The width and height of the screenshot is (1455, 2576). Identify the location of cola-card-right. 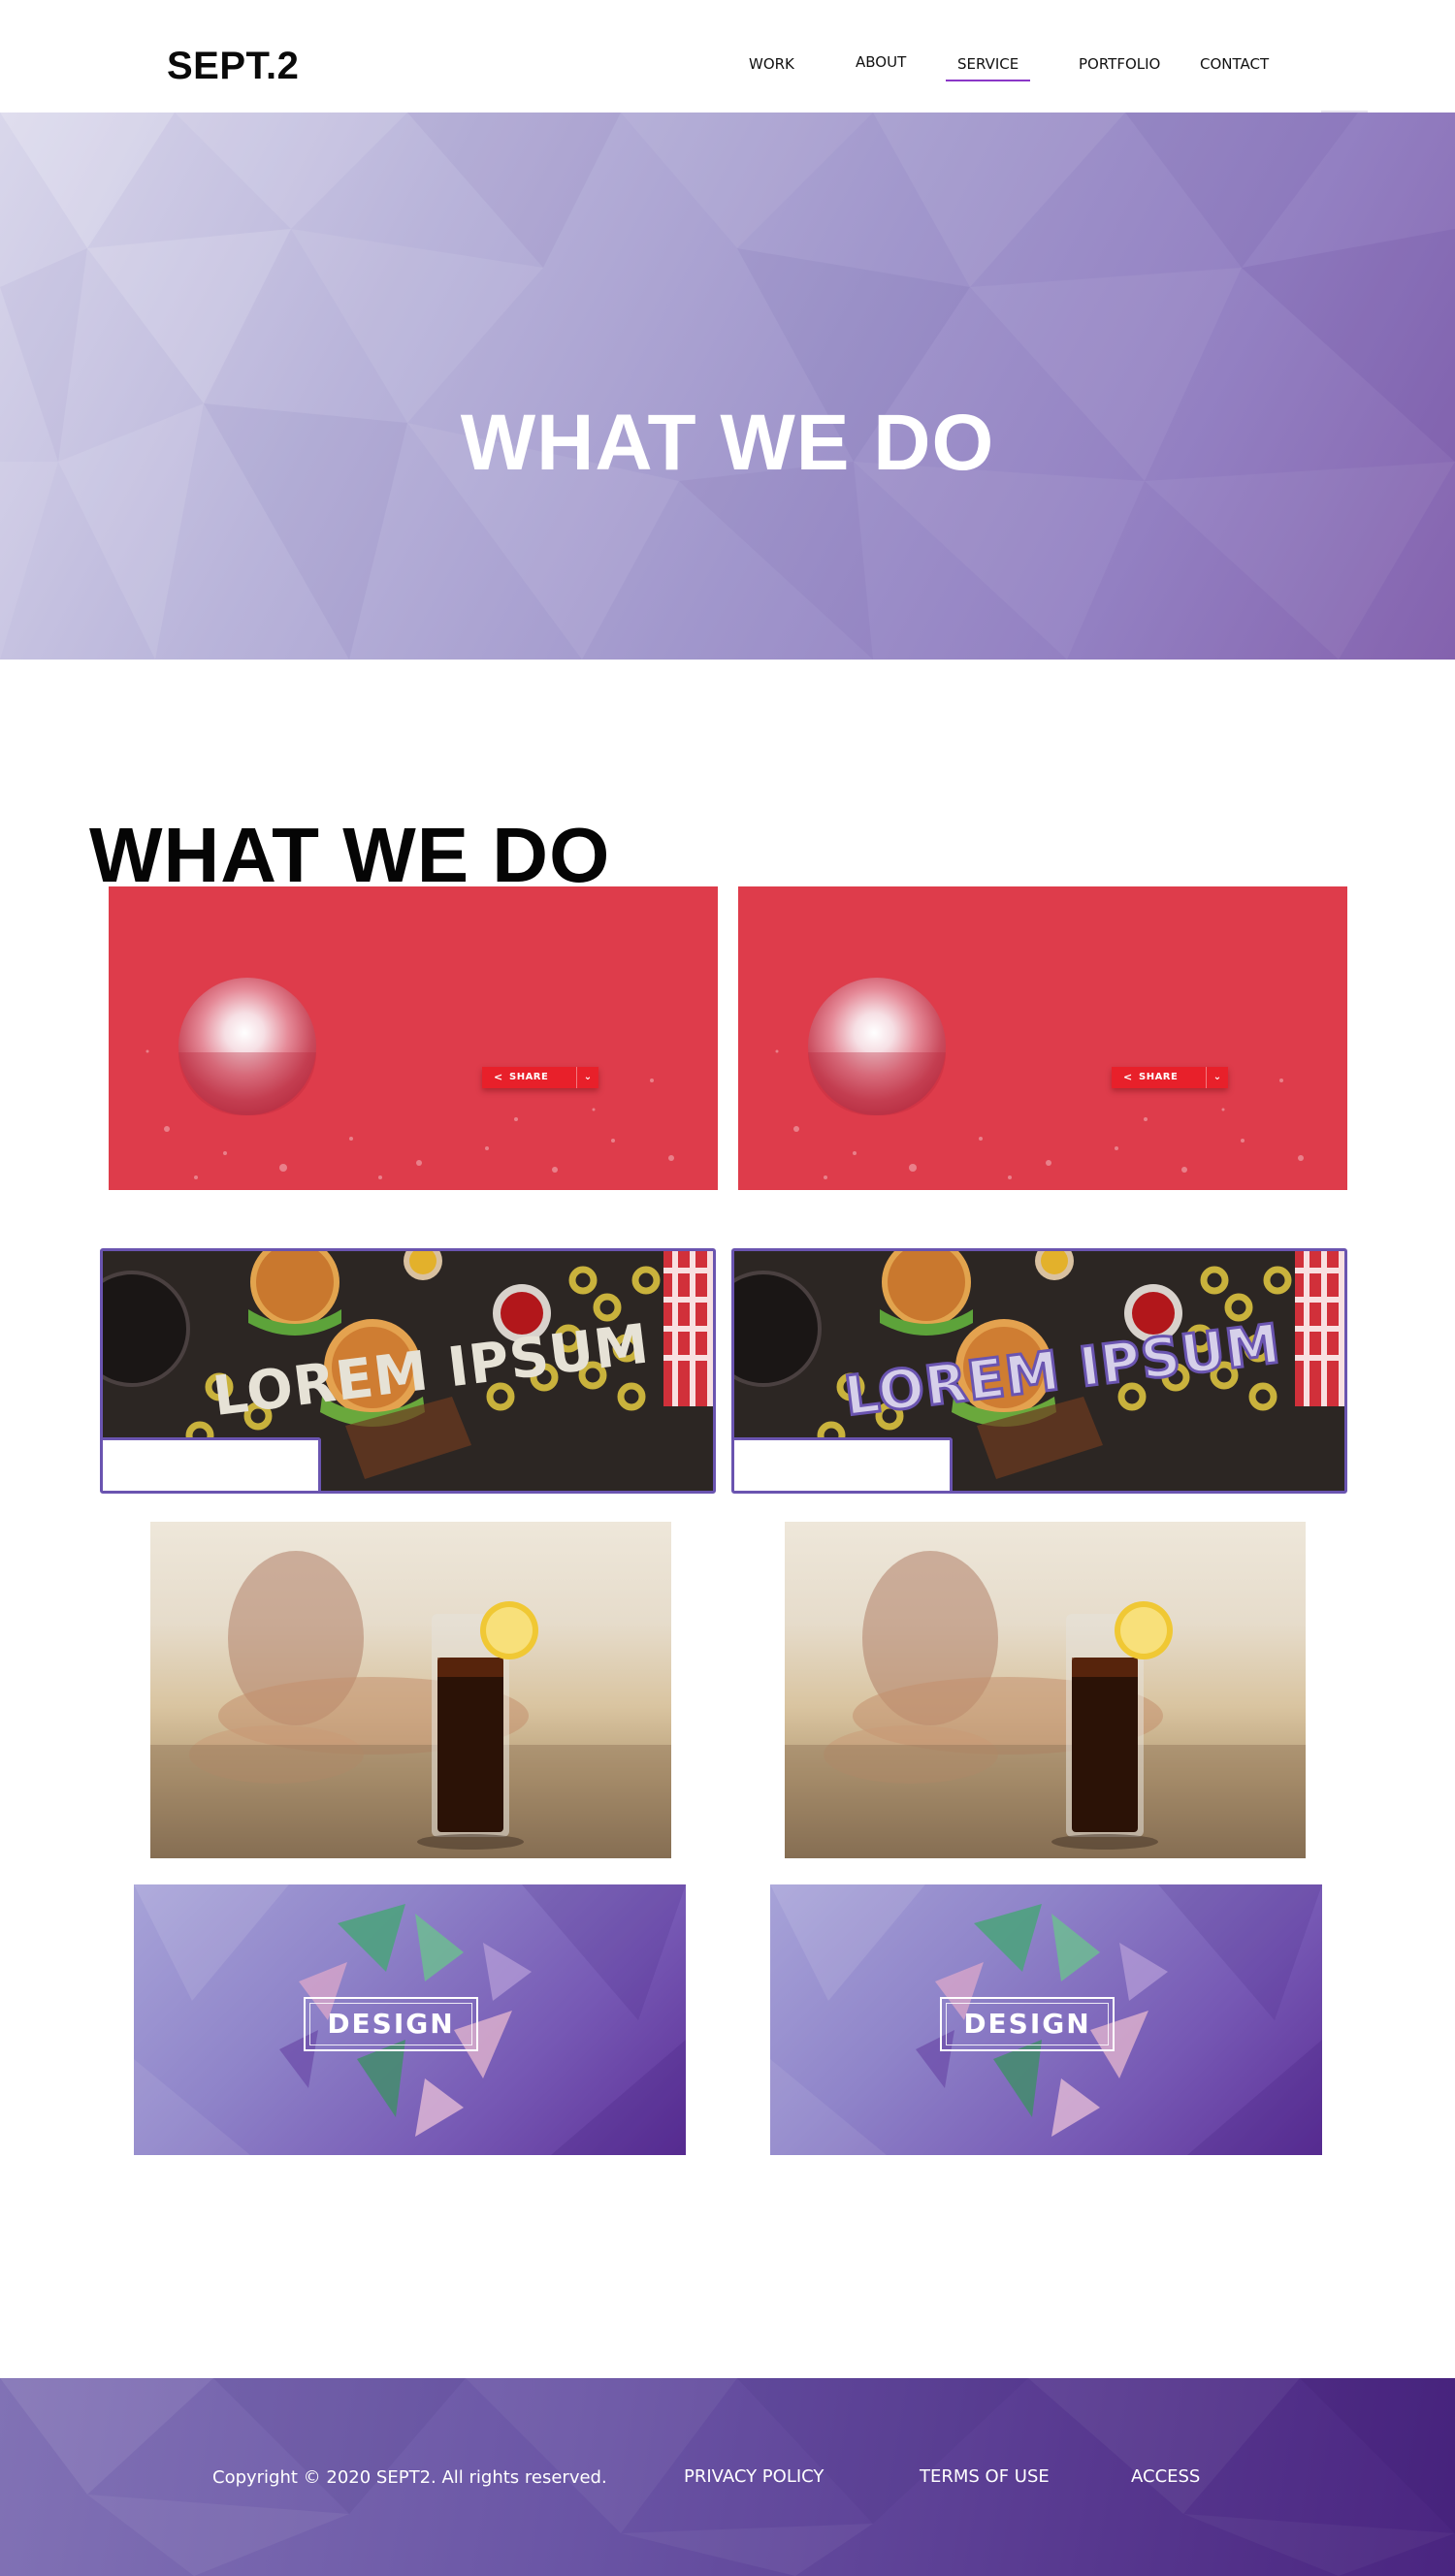
(1045, 1690).